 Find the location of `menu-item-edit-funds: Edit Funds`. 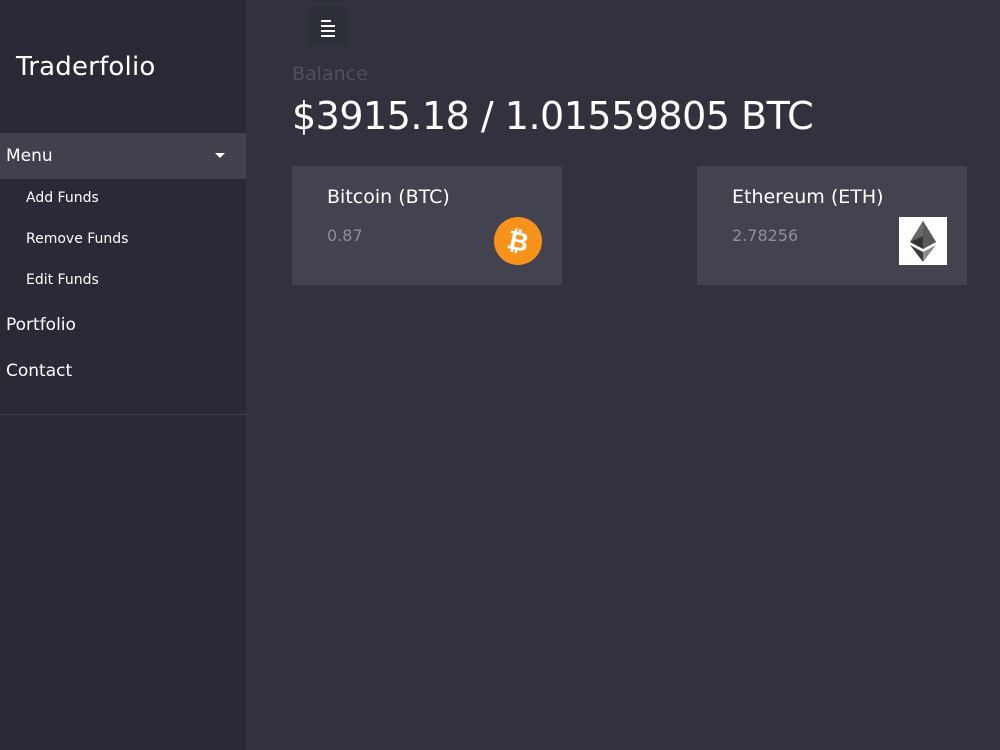

menu-item-edit-funds: Edit Funds is located at coordinates (62, 280).